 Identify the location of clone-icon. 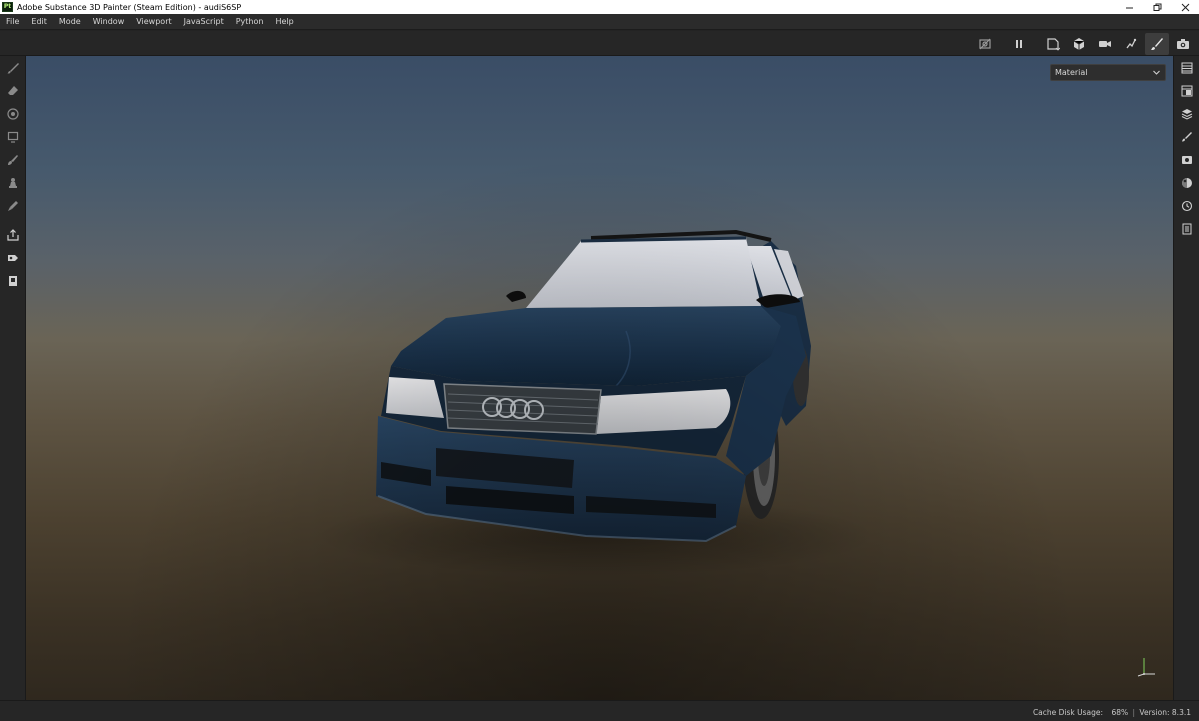
(13, 182).